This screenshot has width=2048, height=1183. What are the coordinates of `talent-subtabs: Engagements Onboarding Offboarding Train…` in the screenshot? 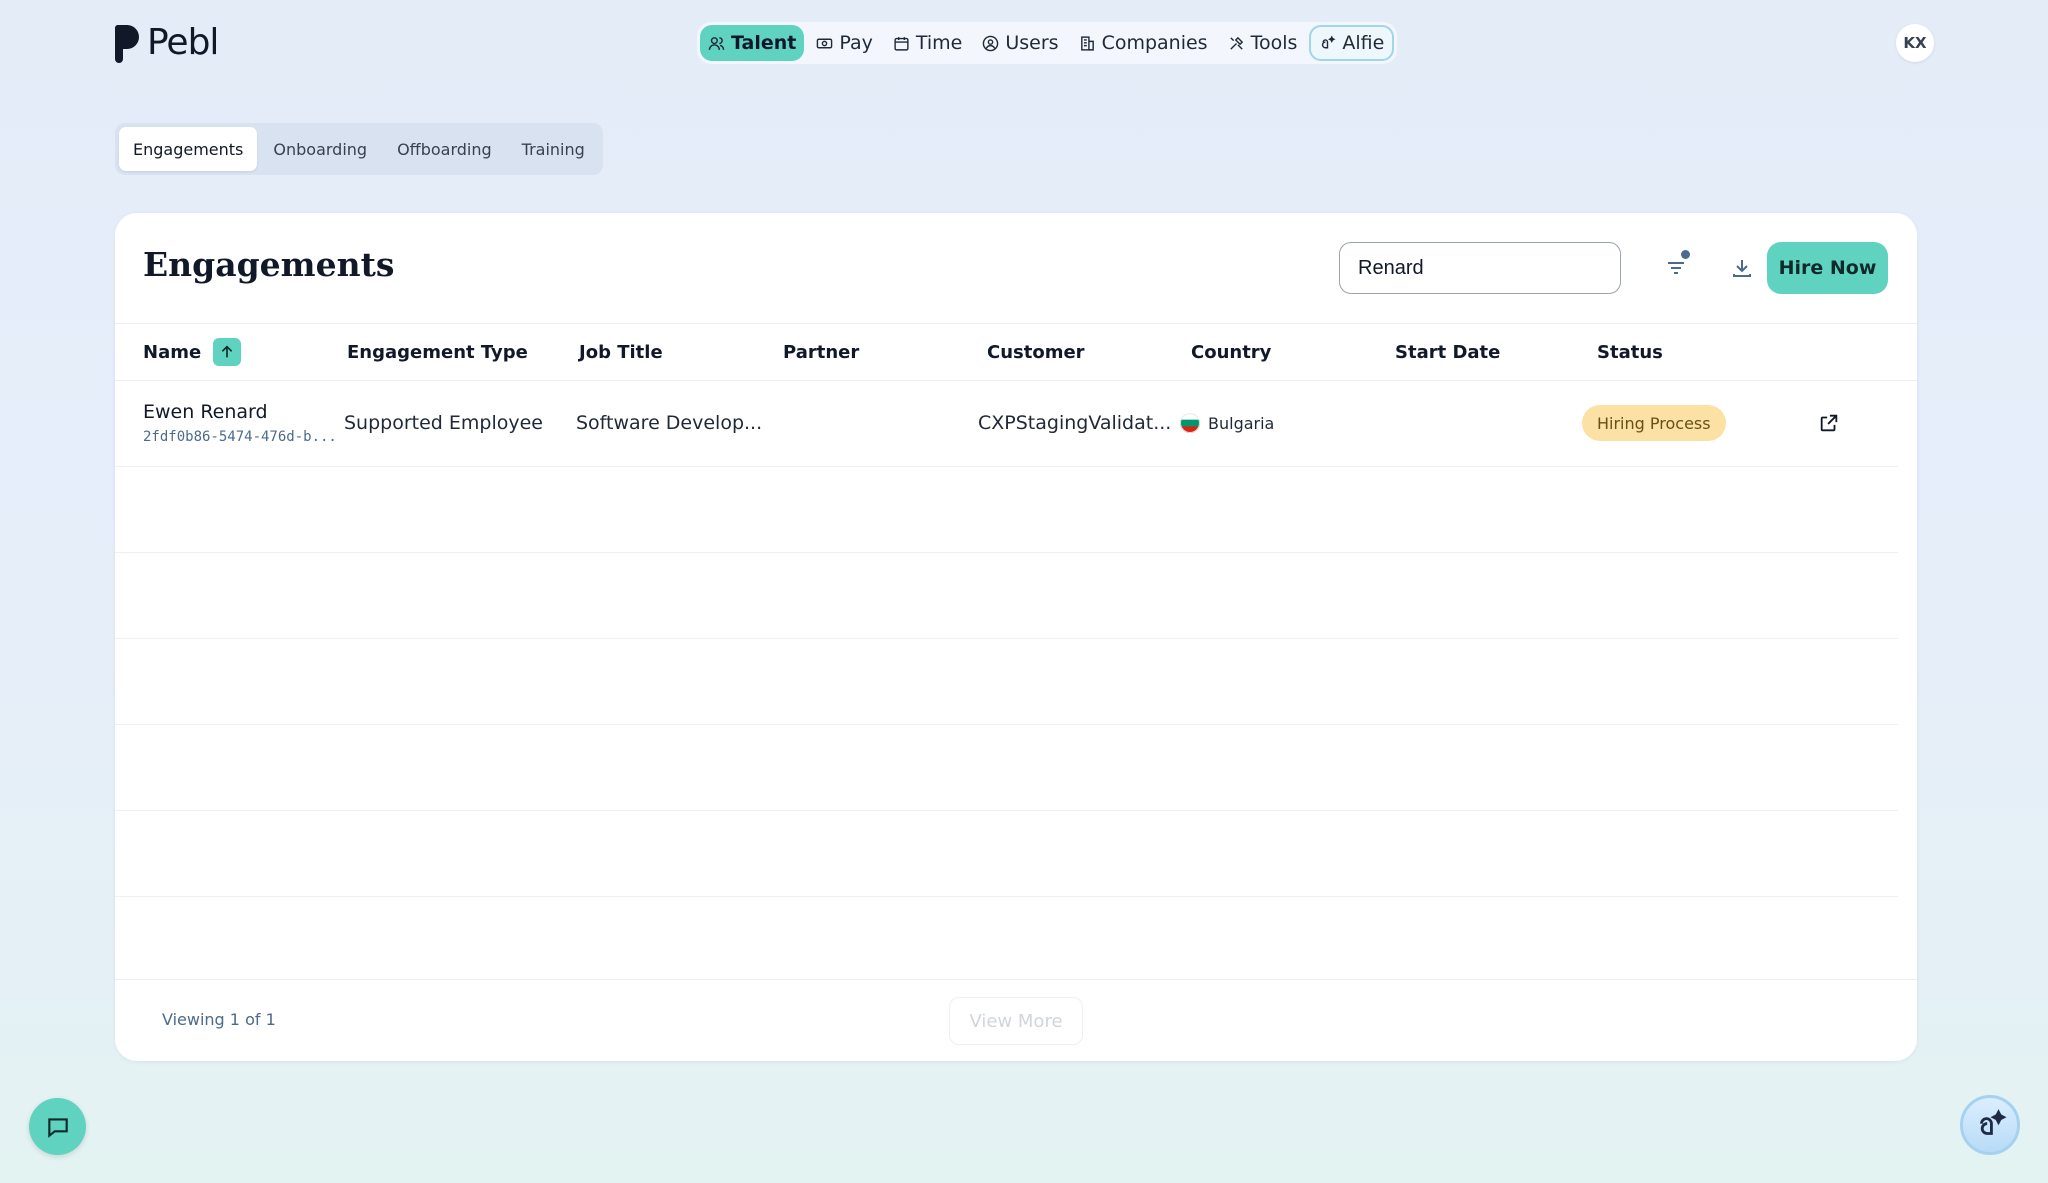 It's located at (359, 149).